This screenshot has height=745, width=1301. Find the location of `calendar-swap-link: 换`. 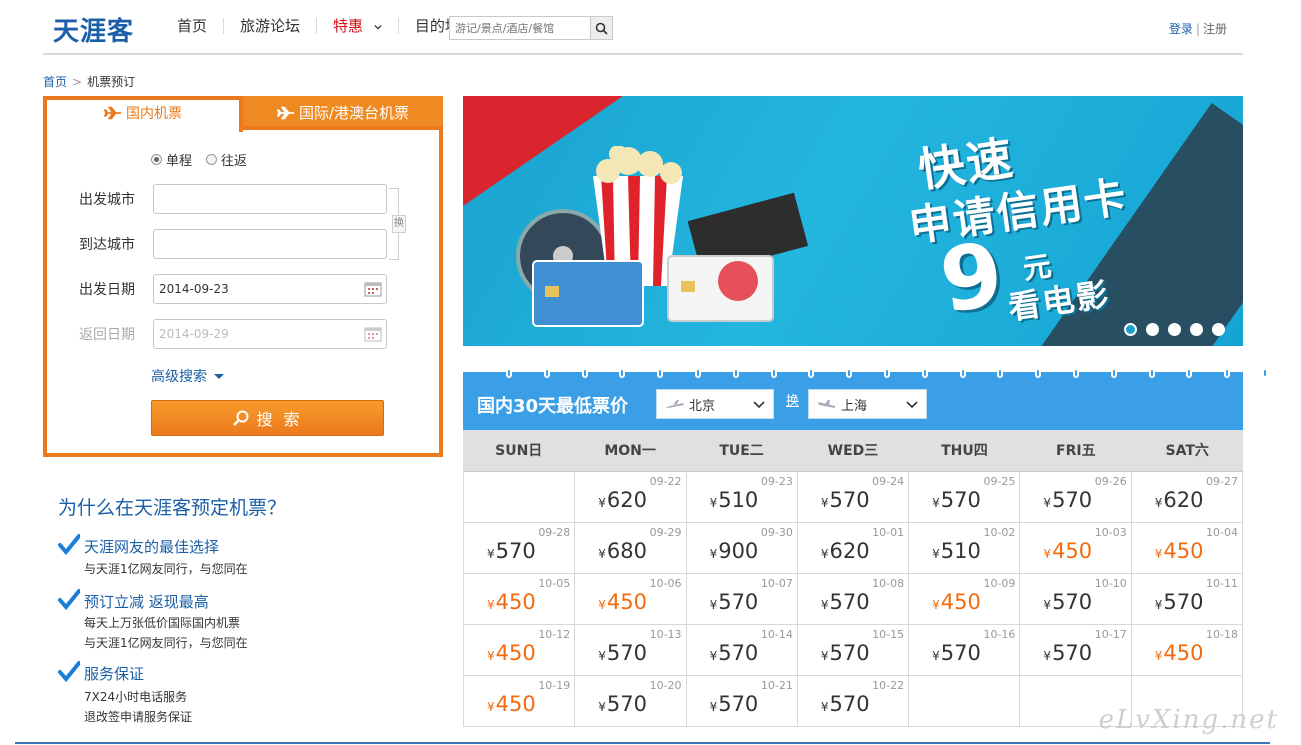

calendar-swap-link: 换 is located at coordinates (792, 399).